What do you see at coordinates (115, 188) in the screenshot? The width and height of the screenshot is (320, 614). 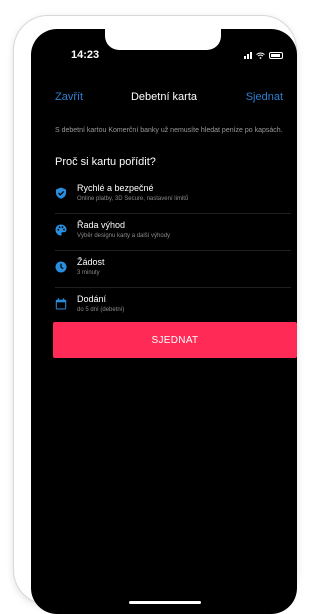 I see `feature-title: Rychlé a bezpečné` at bounding box center [115, 188].